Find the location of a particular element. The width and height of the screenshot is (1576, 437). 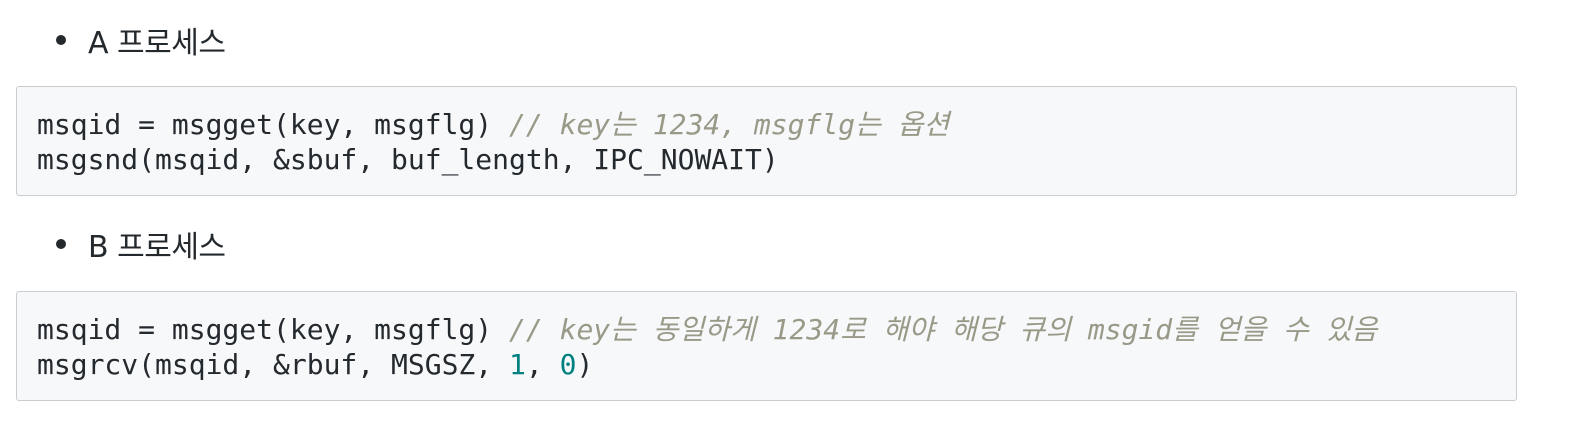

code-text: , is located at coordinates (542, 364).